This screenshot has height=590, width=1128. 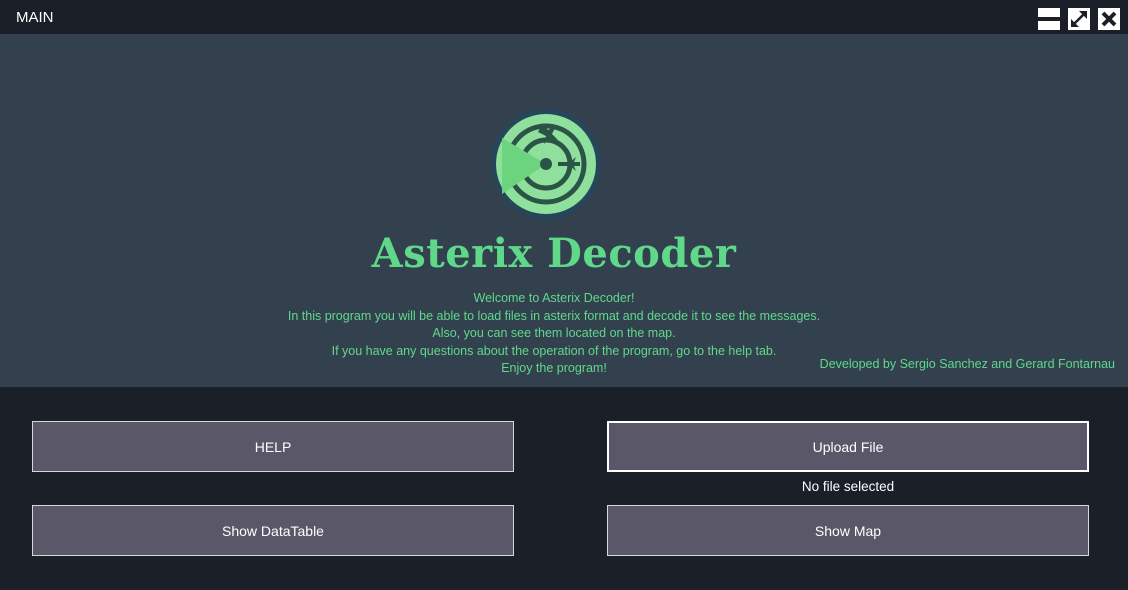 I want to click on file-status-label: No file selected, so click(x=848, y=486).